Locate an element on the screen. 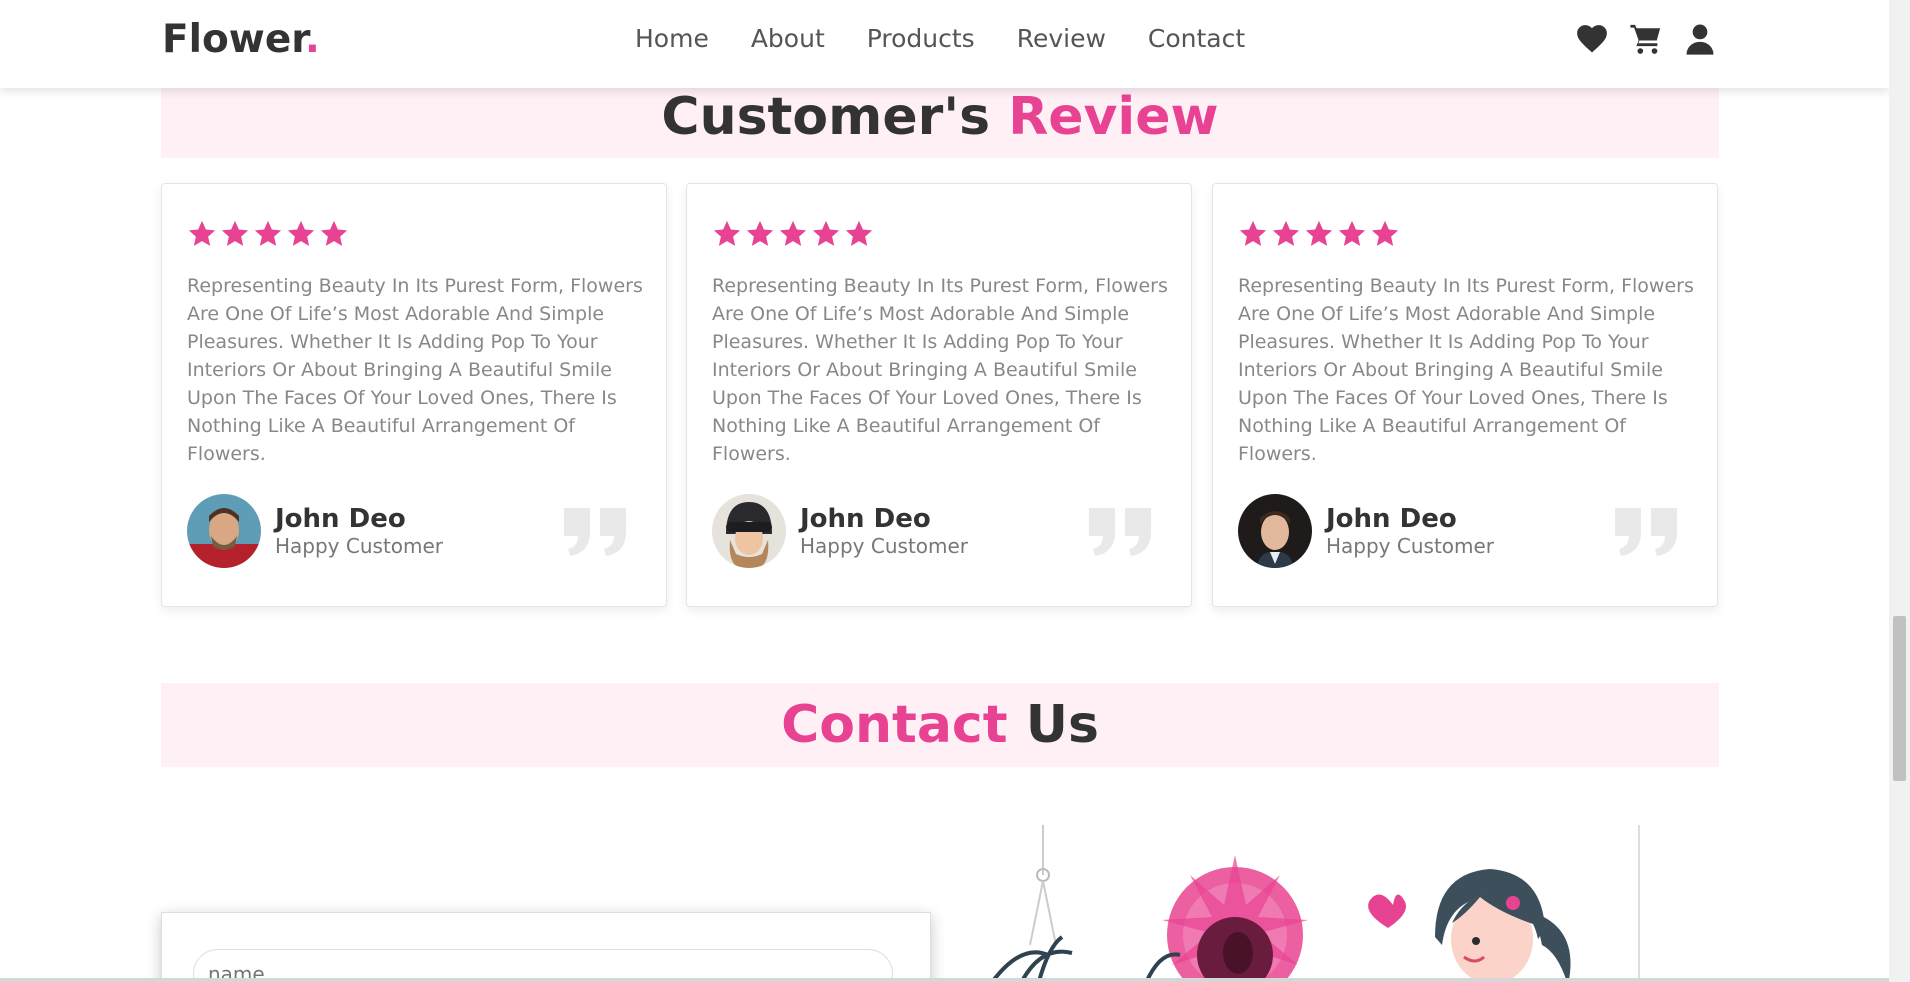  logo-text: Flower is located at coordinates (233, 39).